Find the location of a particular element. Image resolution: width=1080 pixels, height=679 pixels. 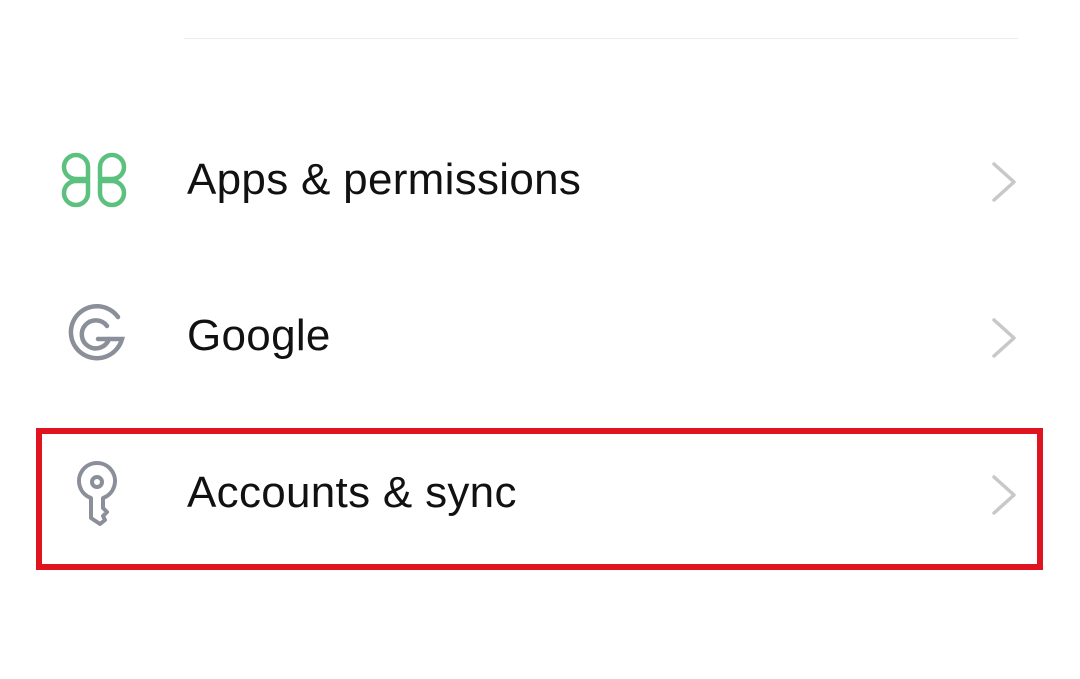

apps-grid-icon is located at coordinates (96, 180).